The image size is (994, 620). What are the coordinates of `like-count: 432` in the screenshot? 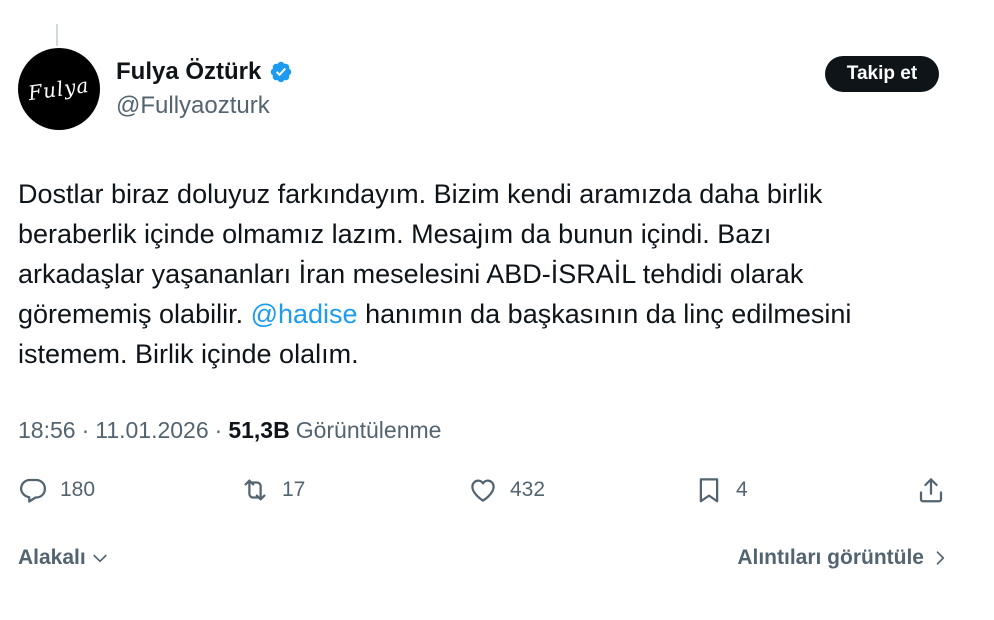 It's located at (528, 489).